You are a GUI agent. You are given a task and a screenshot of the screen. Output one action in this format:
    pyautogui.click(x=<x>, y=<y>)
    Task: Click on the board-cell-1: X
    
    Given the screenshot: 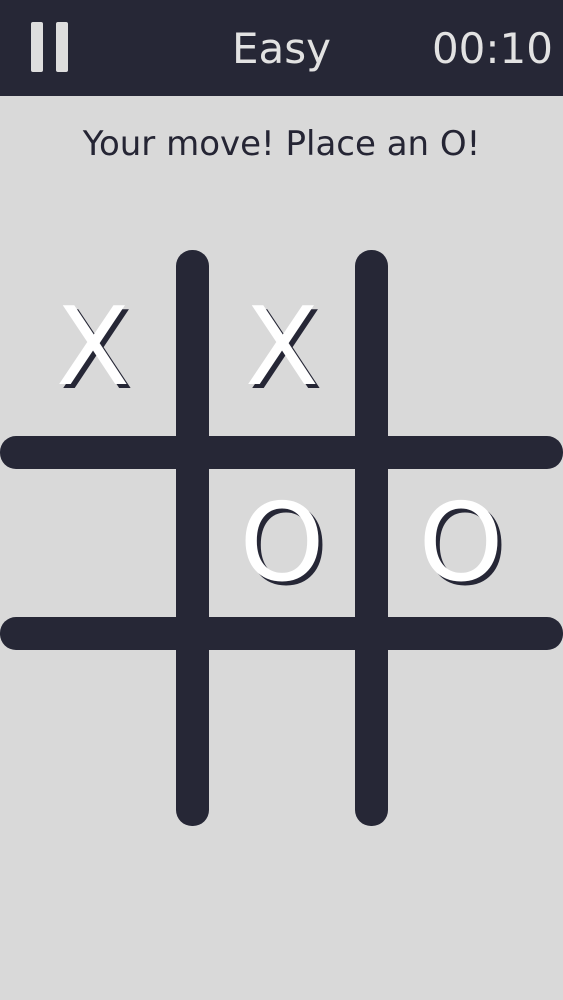 What is the action you would take?
    pyautogui.click(x=93, y=348)
    